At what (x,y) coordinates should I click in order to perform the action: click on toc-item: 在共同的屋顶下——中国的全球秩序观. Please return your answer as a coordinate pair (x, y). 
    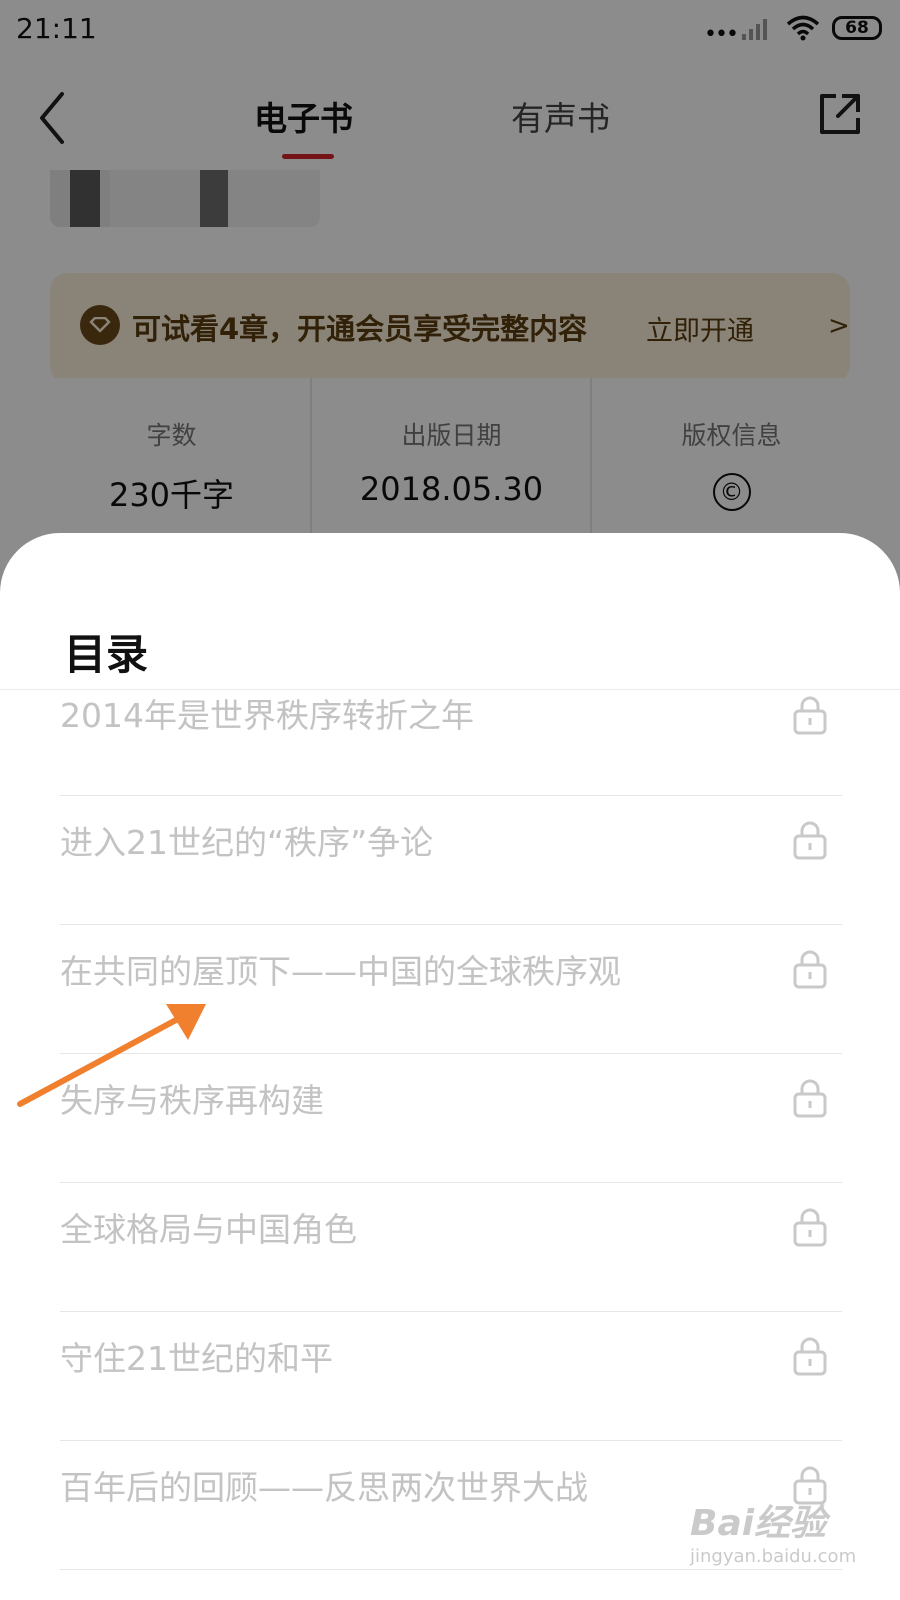
    Looking at the image, I should click on (451, 989).